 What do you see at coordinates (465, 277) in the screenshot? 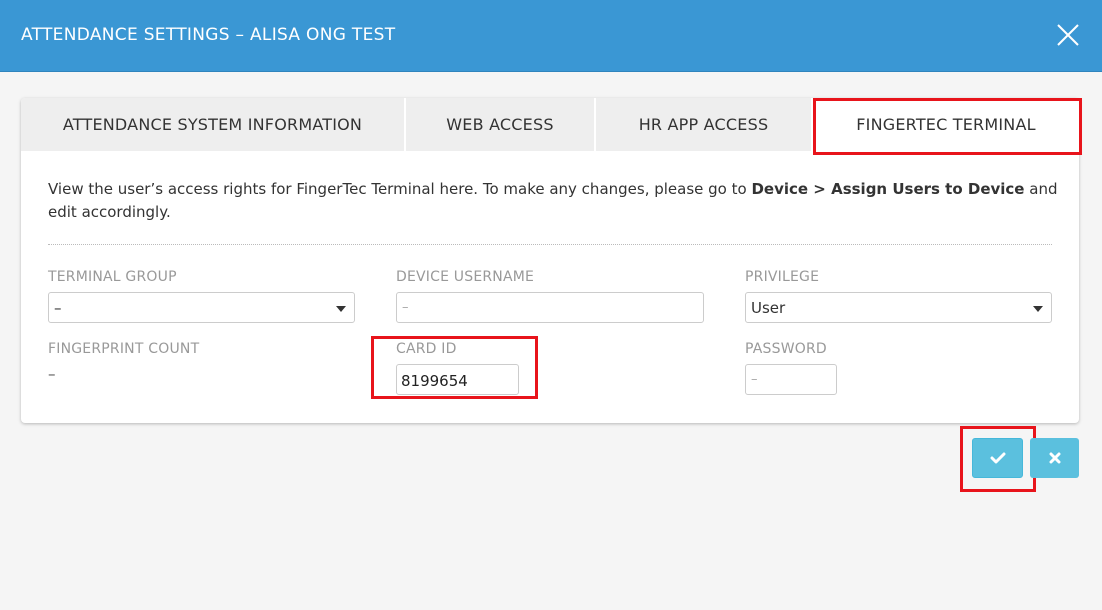
I see `device-username-label: DEVICE USERNAME` at bounding box center [465, 277].